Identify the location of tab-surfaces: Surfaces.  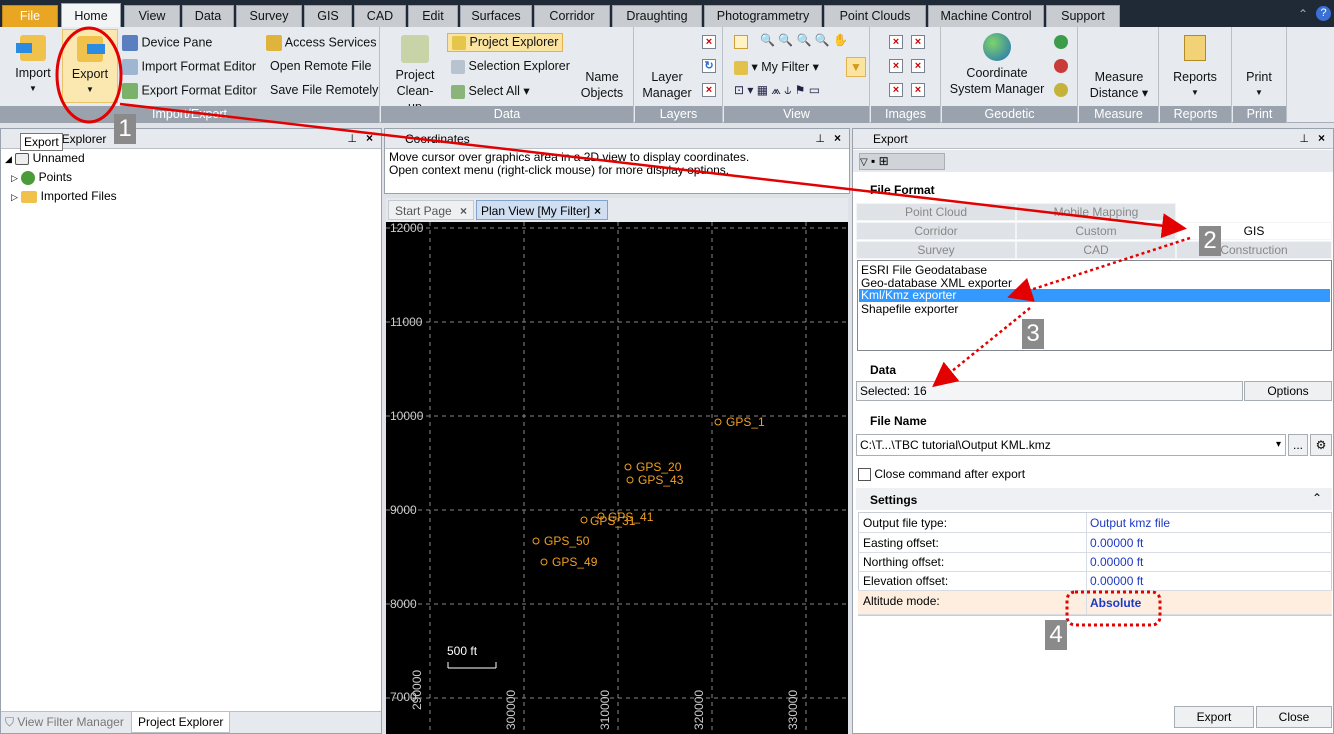
(496, 16).